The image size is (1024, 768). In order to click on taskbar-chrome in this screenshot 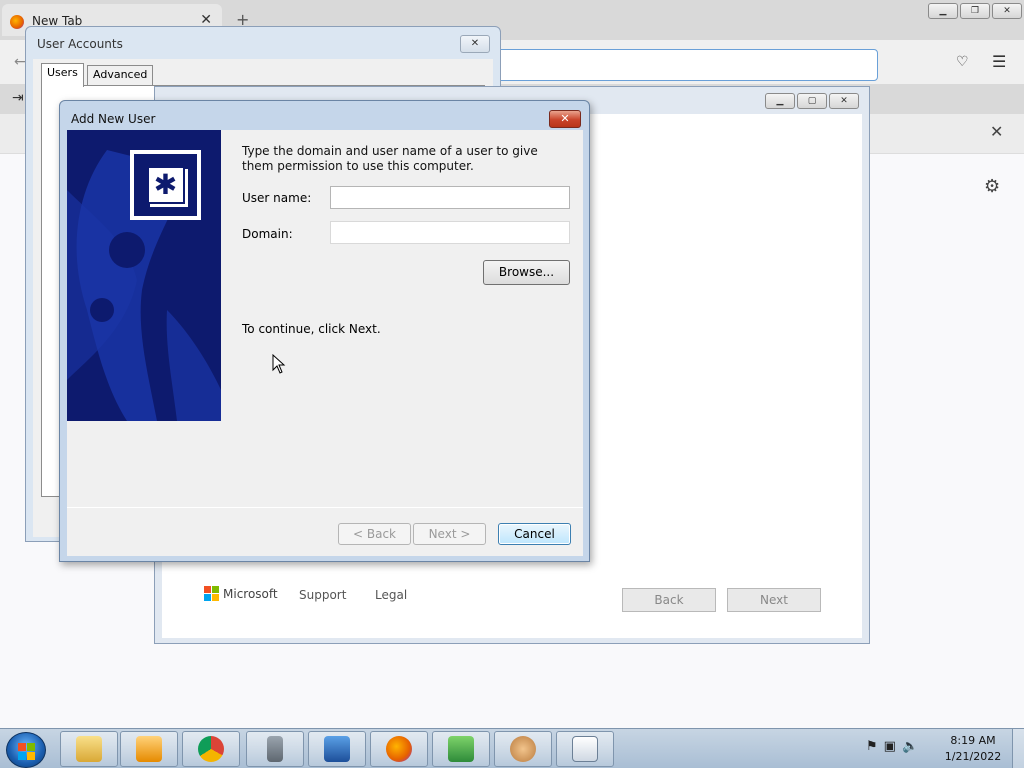, I will do `click(211, 749)`.